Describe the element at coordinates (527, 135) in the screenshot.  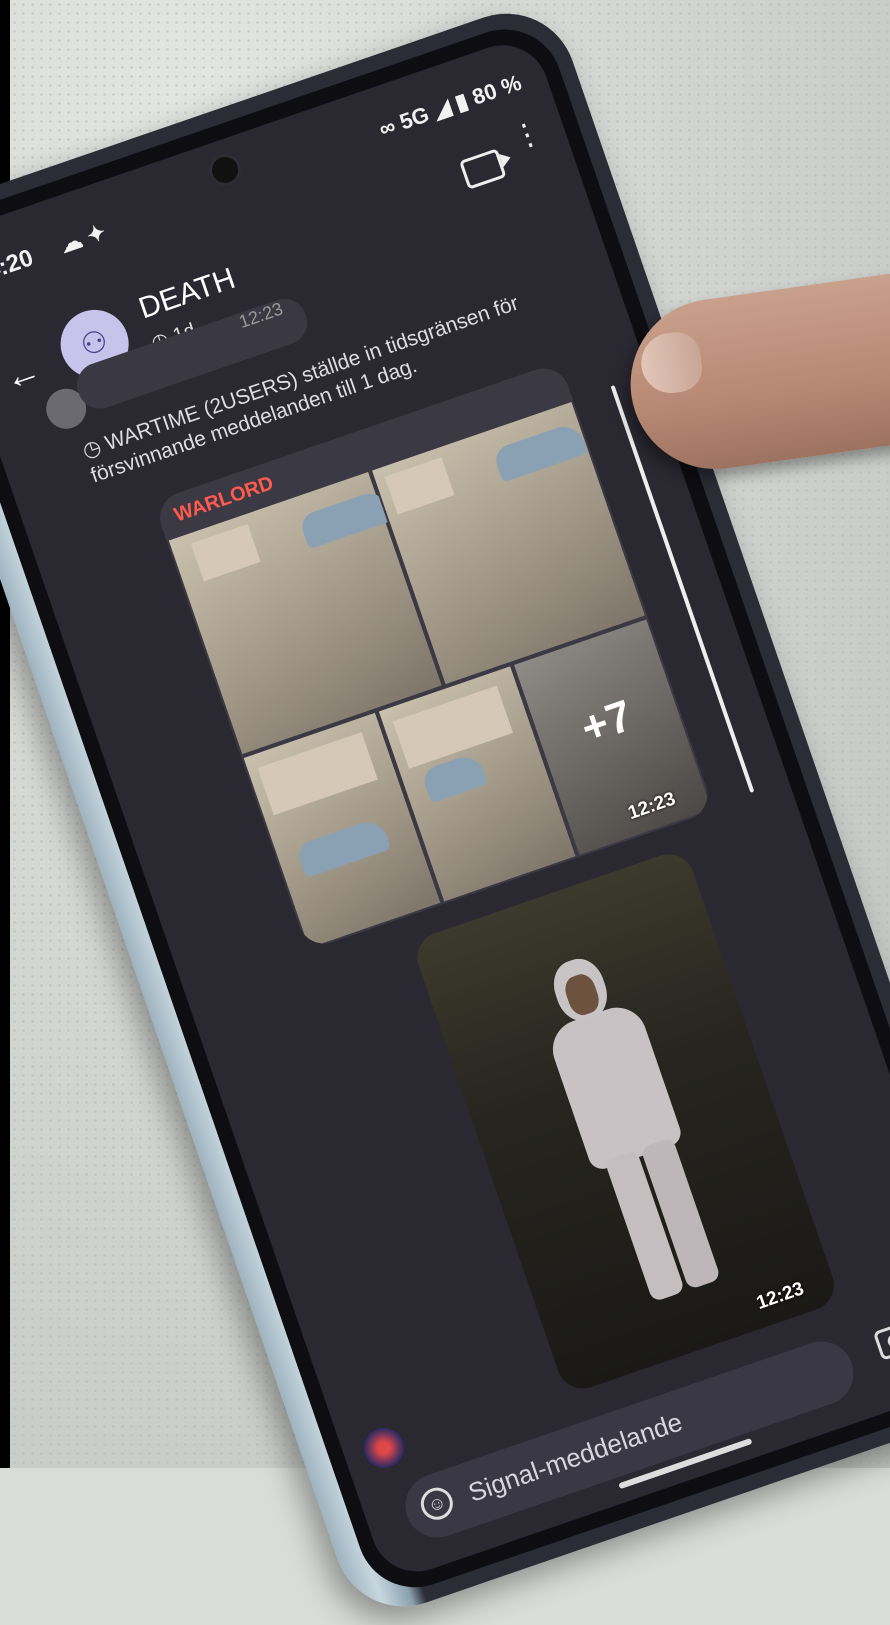
I see `more-vert-icon: ⋮` at that location.